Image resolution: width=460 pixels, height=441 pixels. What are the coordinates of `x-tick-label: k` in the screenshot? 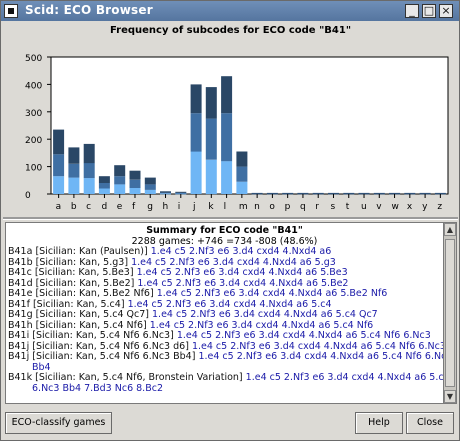 It's located at (211, 207).